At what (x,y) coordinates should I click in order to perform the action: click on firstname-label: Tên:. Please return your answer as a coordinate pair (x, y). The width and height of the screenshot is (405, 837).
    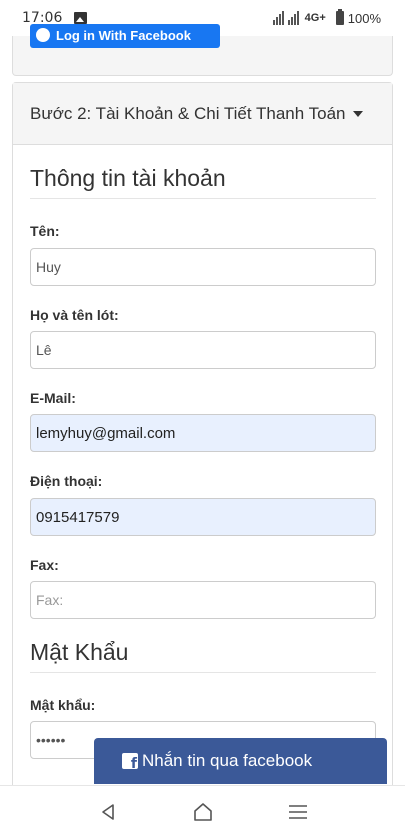
    Looking at the image, I should click on (45, 231).